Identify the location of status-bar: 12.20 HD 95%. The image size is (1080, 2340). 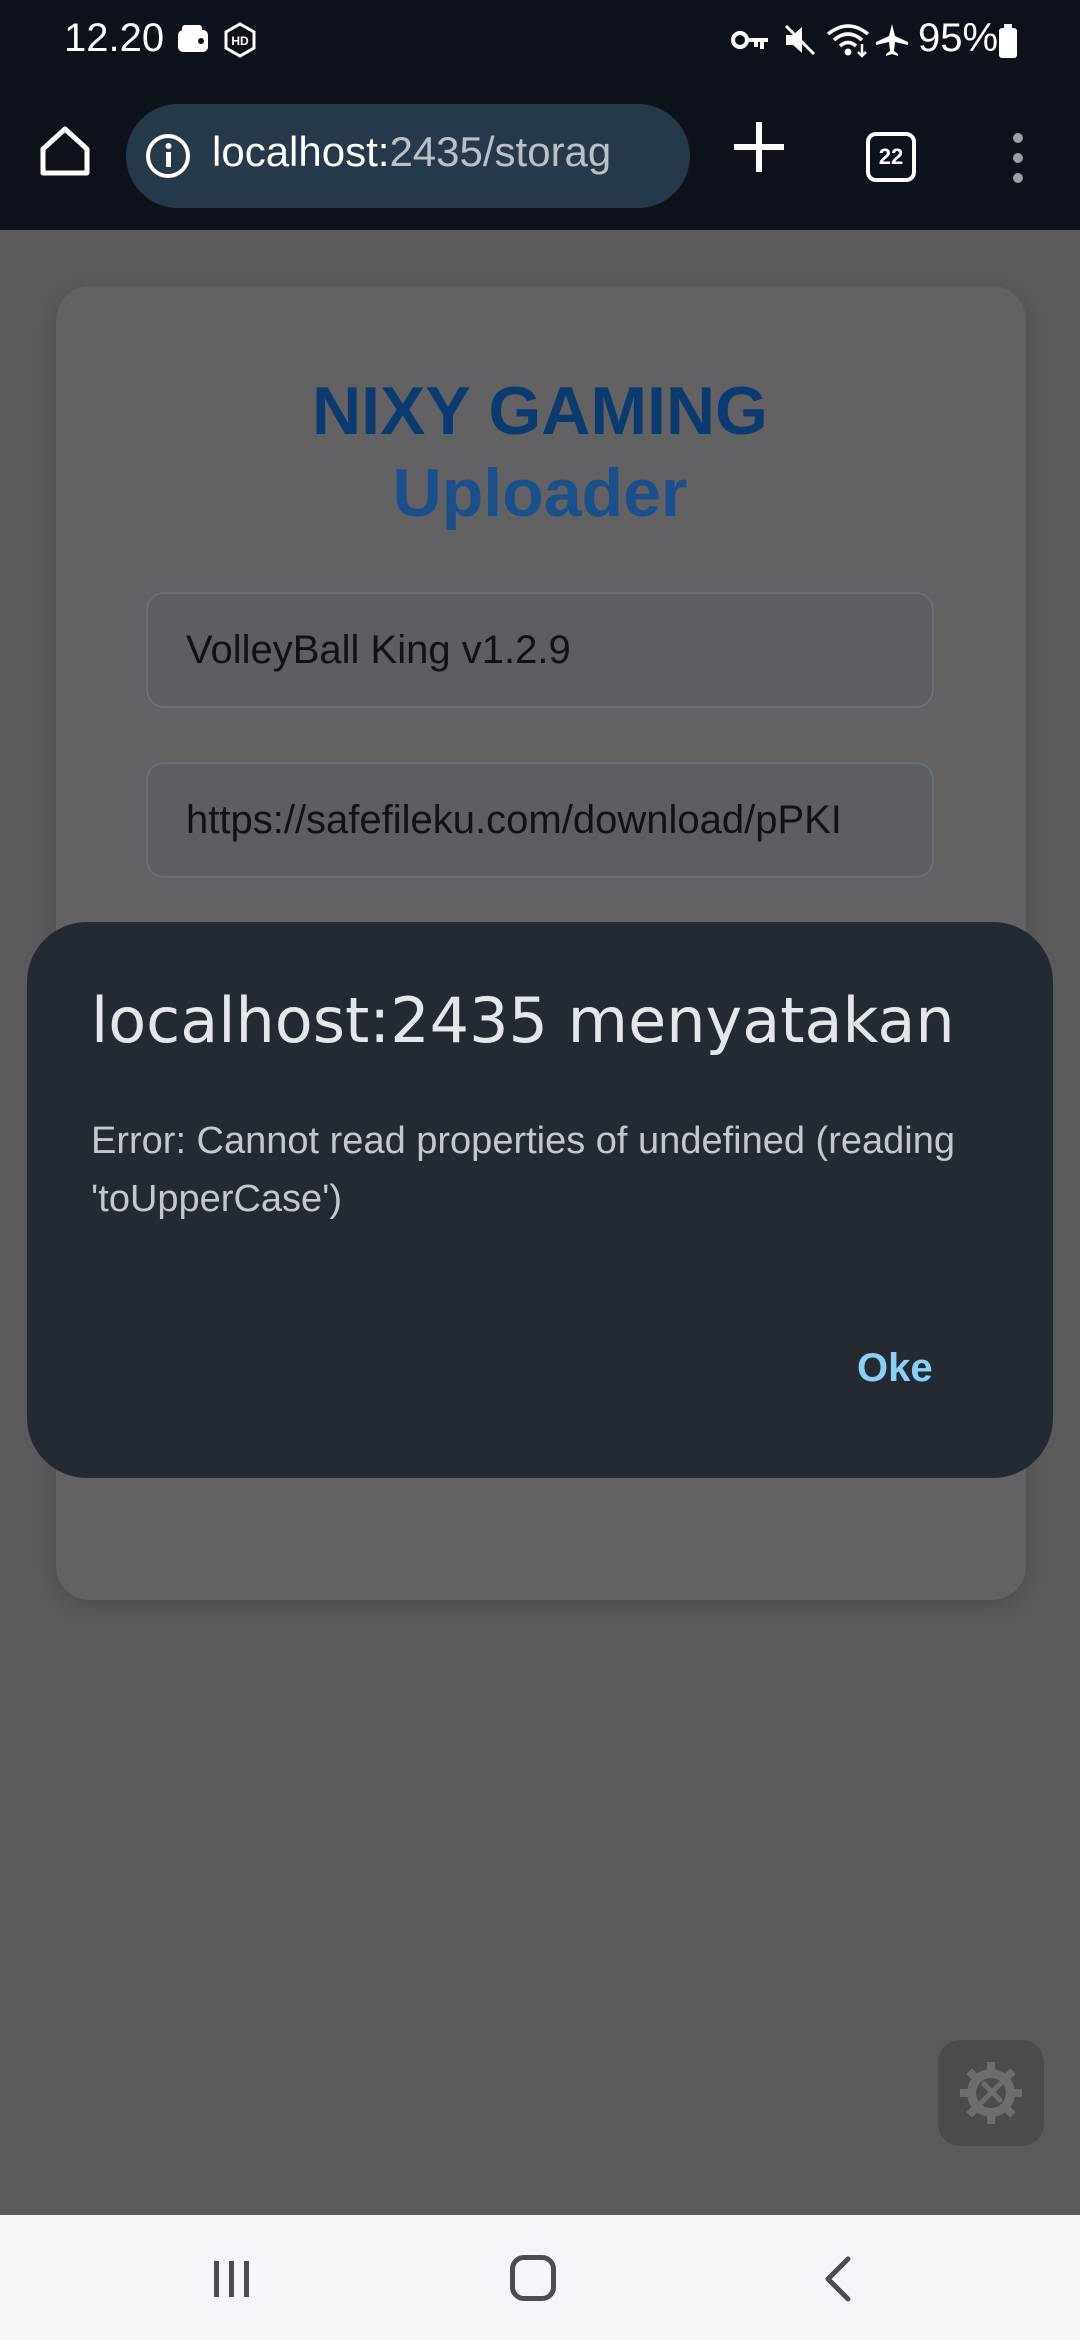
(540, 40).